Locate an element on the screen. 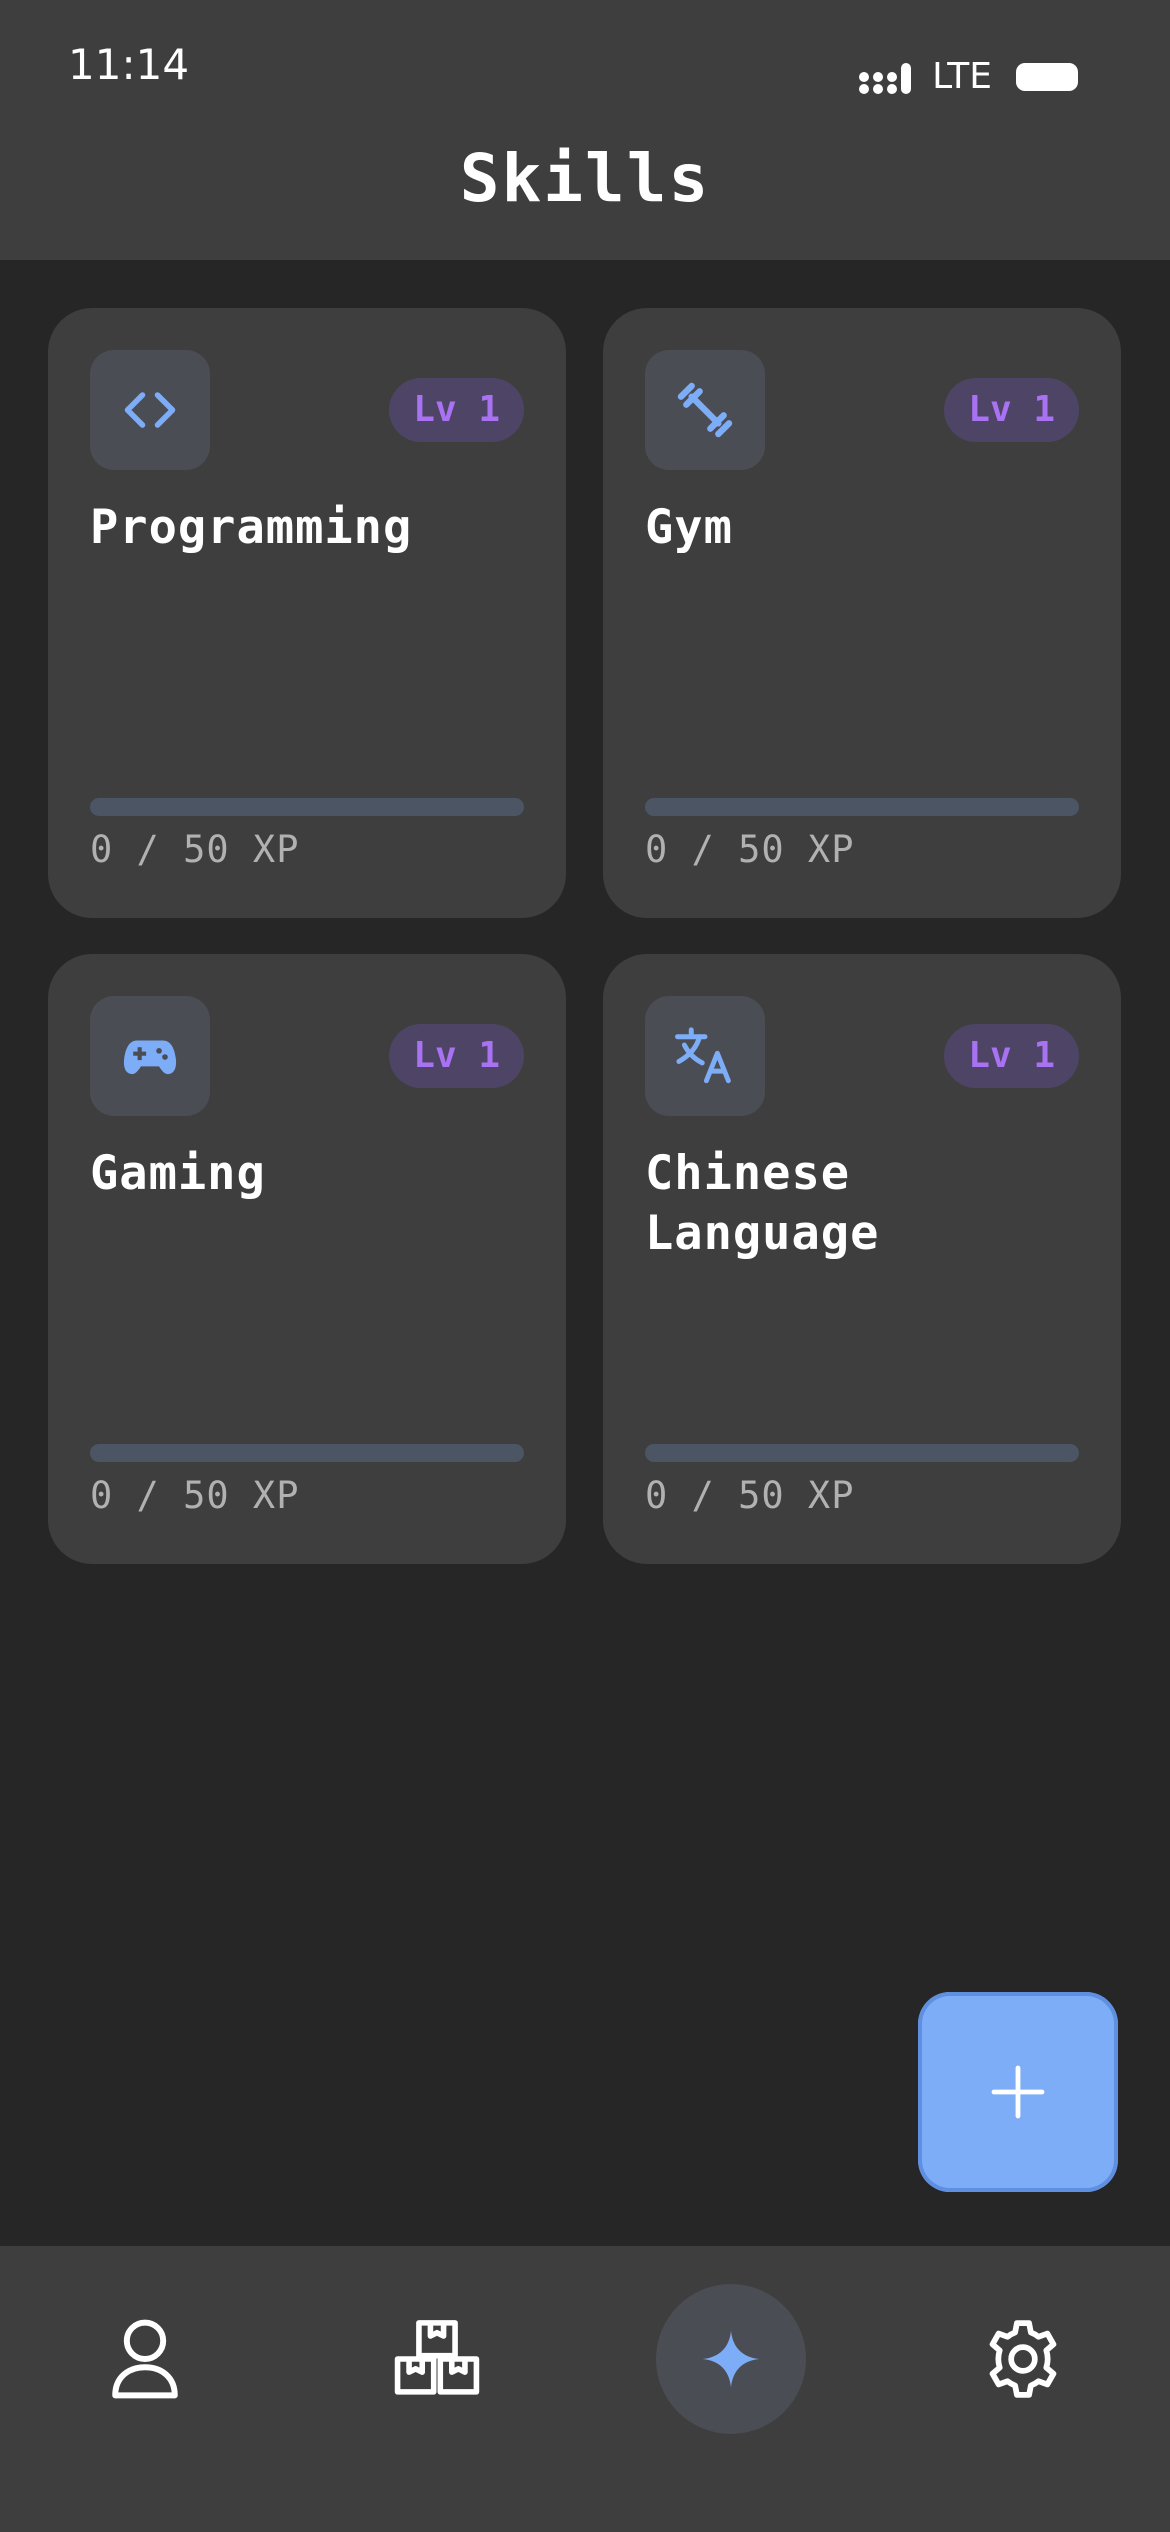 The image size is (1170, 2532). battery-icon is located at coordinates (1047, 76).